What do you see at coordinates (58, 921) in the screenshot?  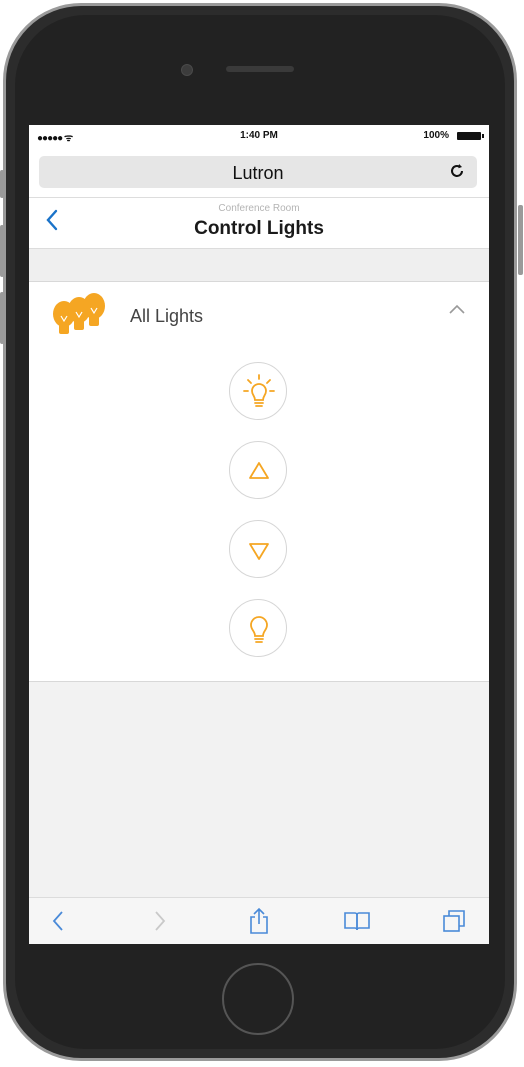 I see `browser-back-icon` at bounding box center [58, 921].